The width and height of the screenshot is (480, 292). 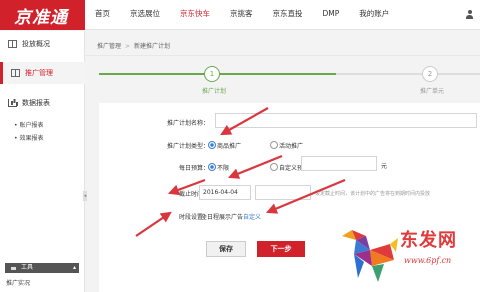 What do you see at coordinates (39, 73) in the screenshot?
I see `sidebar-item-label: 推广管理` at bounding box center [39, 73].